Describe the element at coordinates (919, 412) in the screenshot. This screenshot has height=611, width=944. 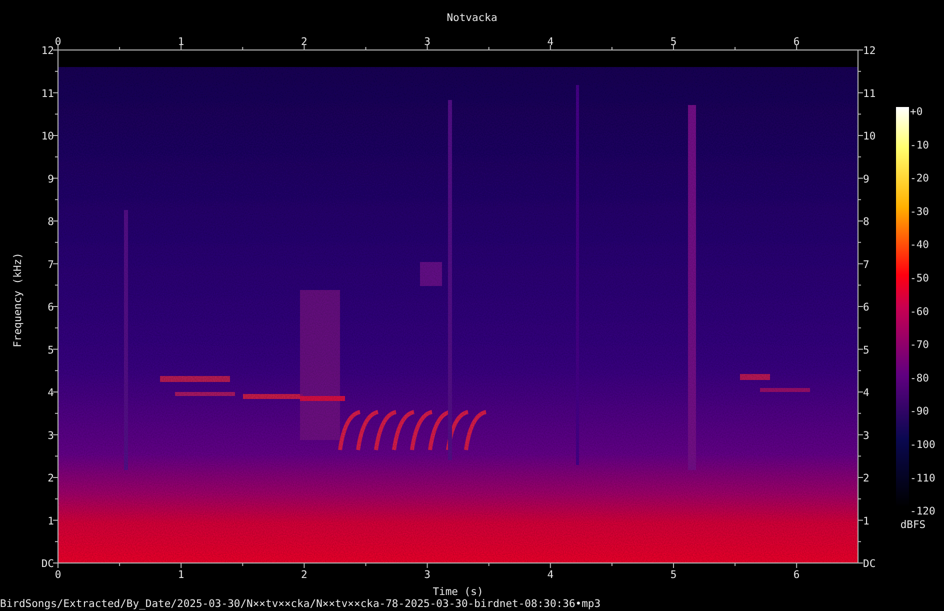
I see `colorbar-tick-label: -90` at that location.